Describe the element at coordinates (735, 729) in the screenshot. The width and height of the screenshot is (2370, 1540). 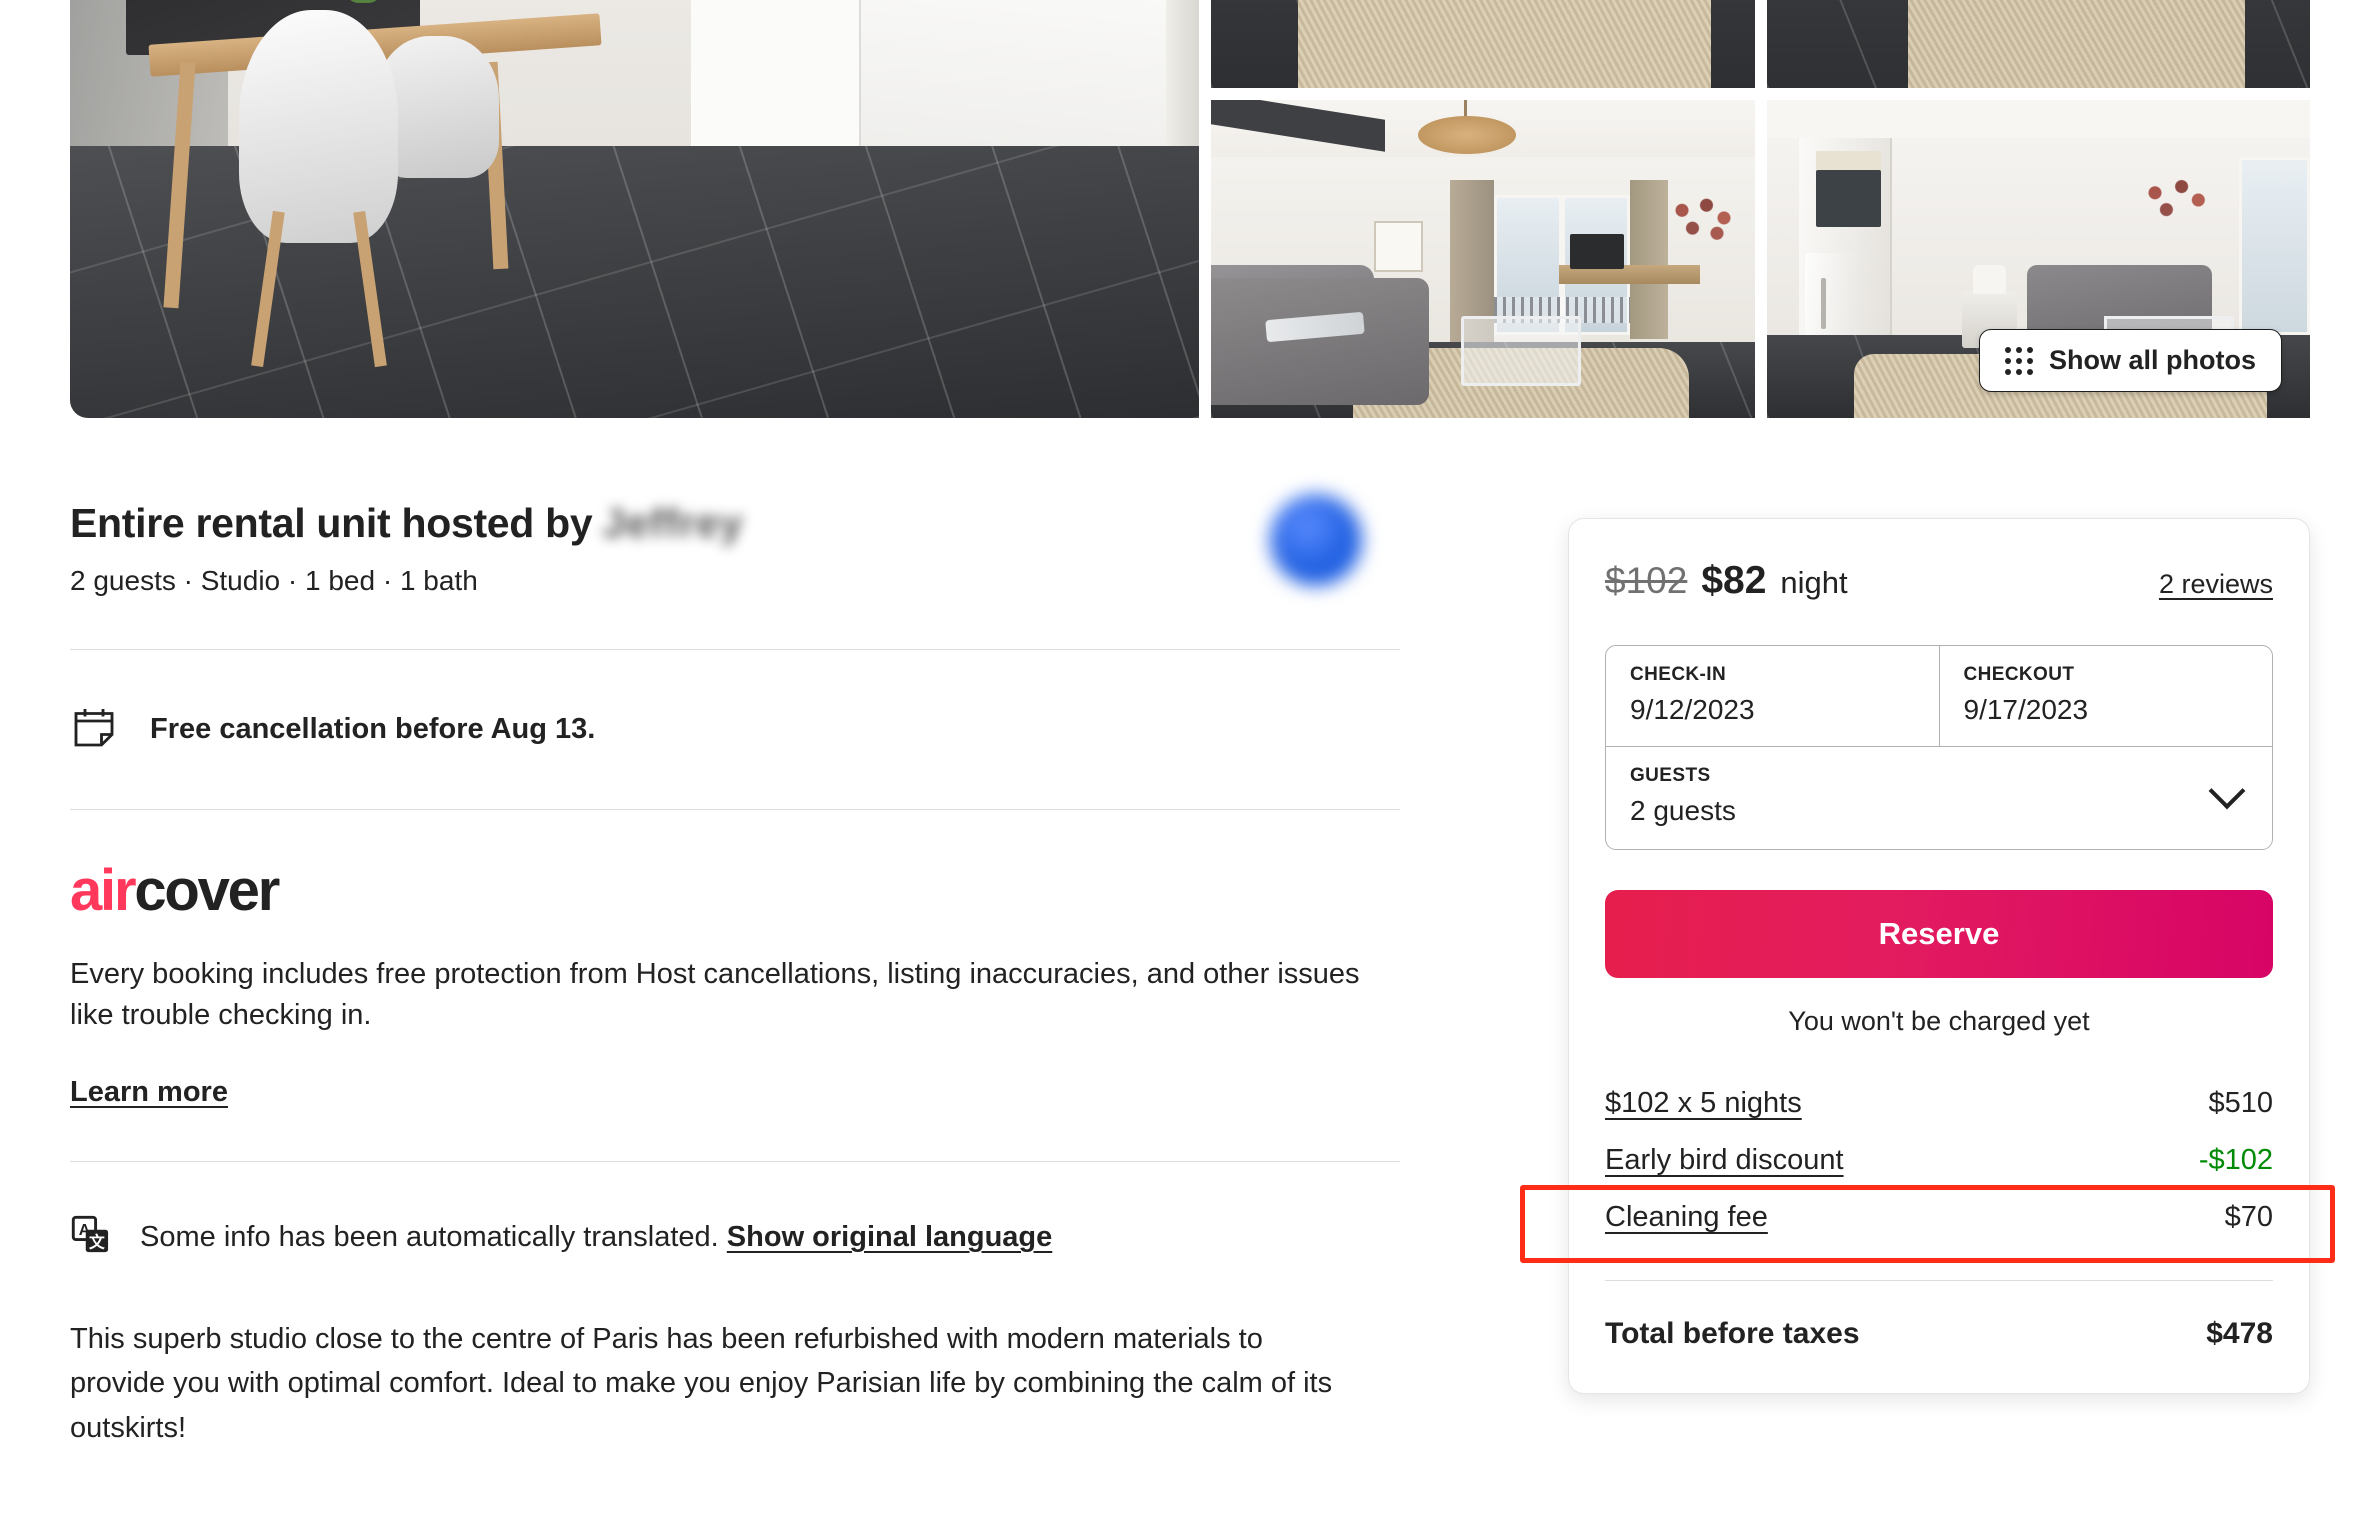
I see `free-cancellation-row: Free cancellation before Aug 13.` at that location.